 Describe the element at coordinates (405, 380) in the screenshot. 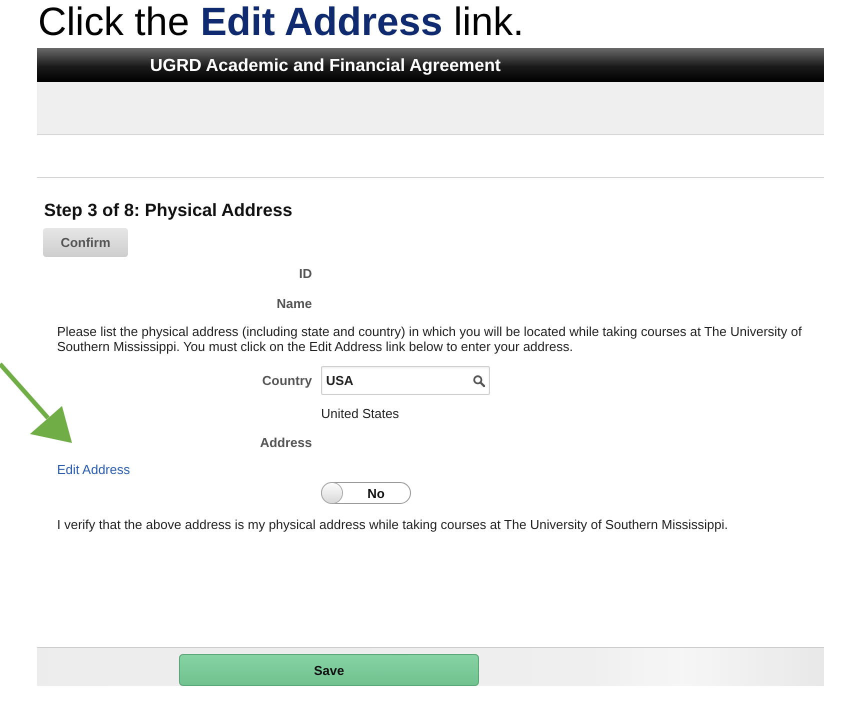

I see `country-field: USA` at that location.